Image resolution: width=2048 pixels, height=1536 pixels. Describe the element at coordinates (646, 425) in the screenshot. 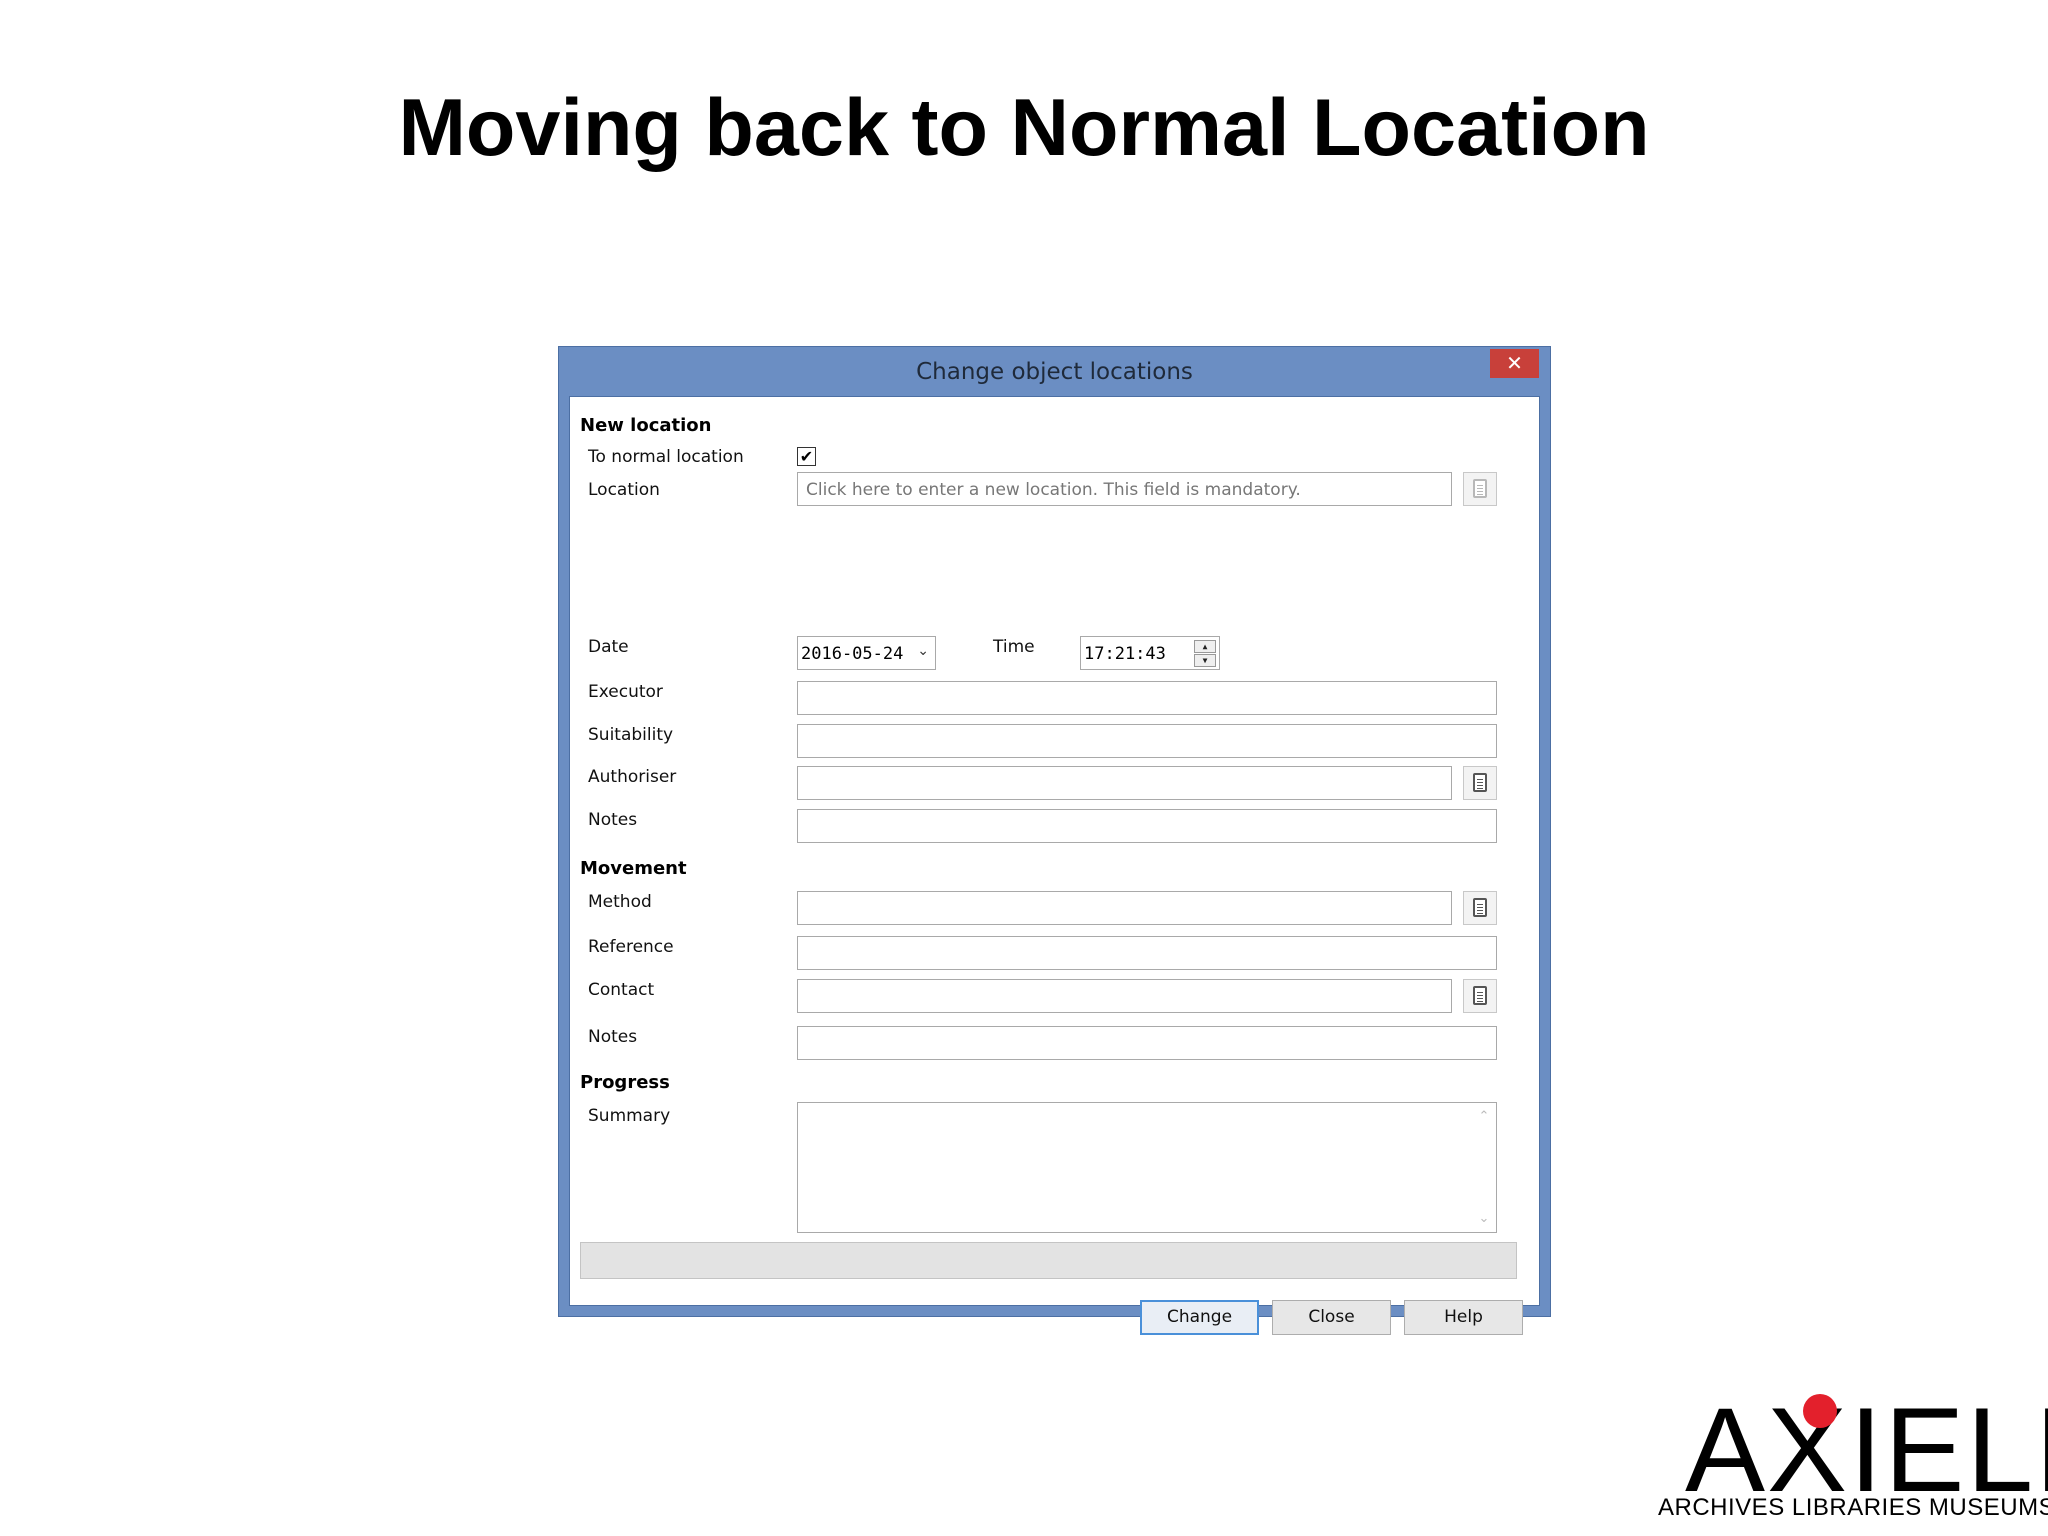

I see `section-new-location: New location` at that location.